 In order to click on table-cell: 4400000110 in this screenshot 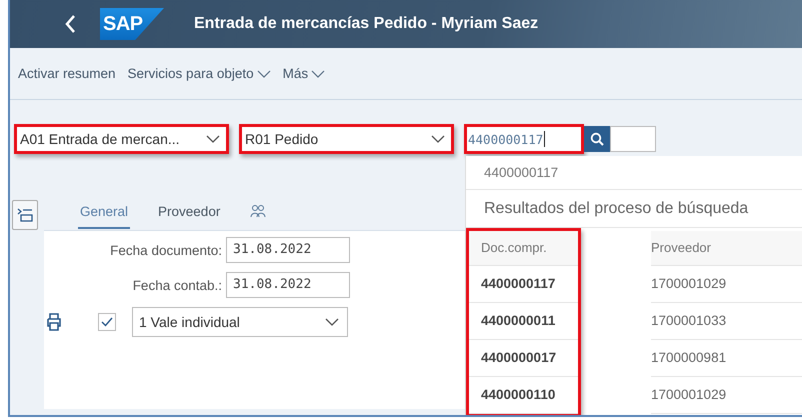, I will do `click(523, 395)`.